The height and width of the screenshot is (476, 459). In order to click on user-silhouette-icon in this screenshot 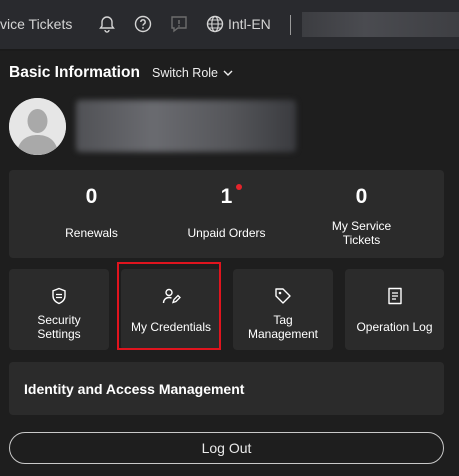, I will do `click(37, 126)`.